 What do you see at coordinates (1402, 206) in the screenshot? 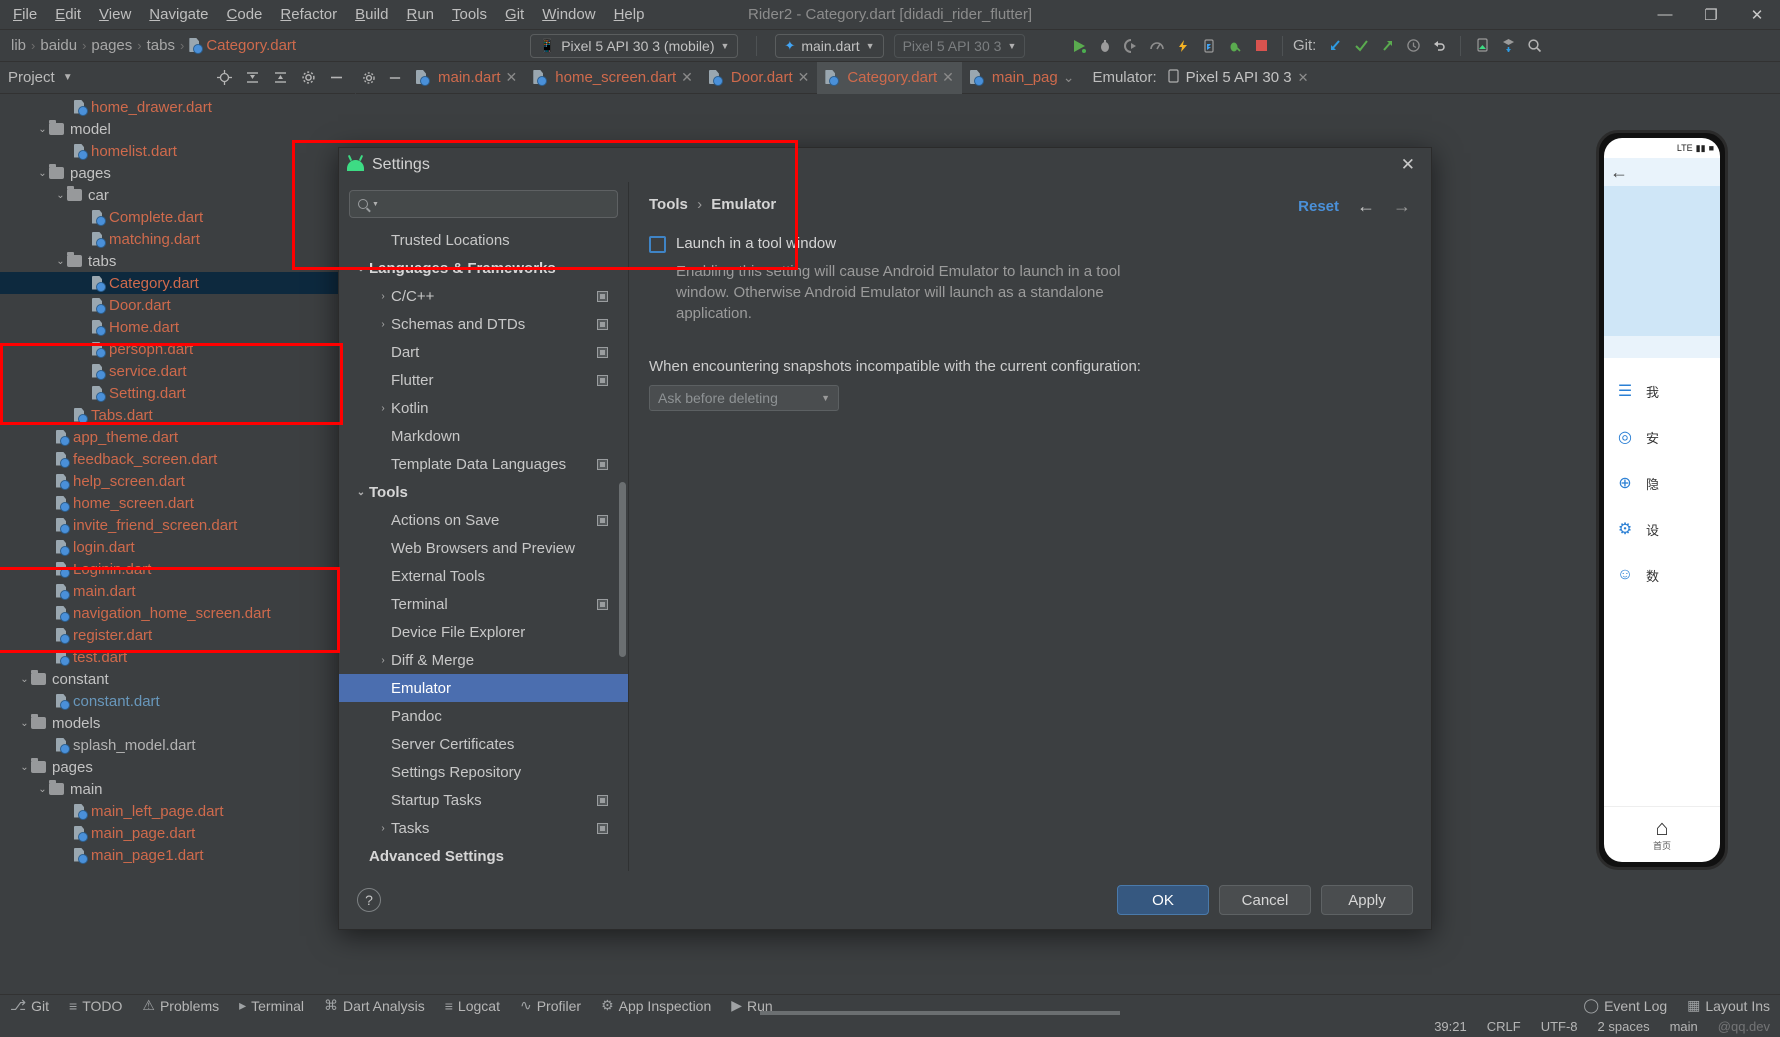
I see `forward-arrow-icon: →` at bounding box center [1402, 206].